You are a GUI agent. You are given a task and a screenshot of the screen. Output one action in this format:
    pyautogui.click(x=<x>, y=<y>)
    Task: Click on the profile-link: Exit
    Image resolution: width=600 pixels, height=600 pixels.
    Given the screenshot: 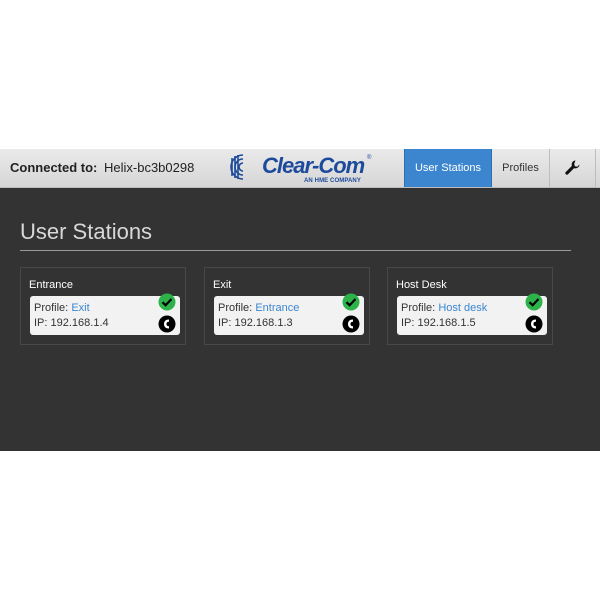 What is the action you would take?
    pyautogui.click(x=80, y=308)
    